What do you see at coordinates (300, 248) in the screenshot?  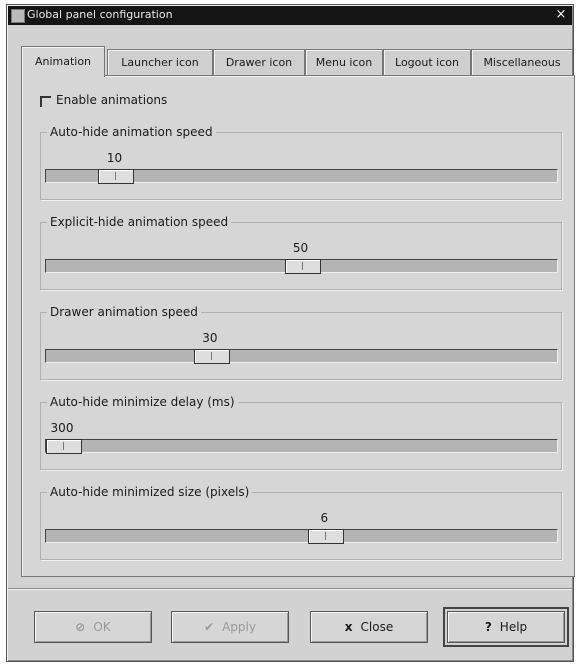 I see `explicit-hide-animation-speed-value: 50` at bounding box center [300, 248].